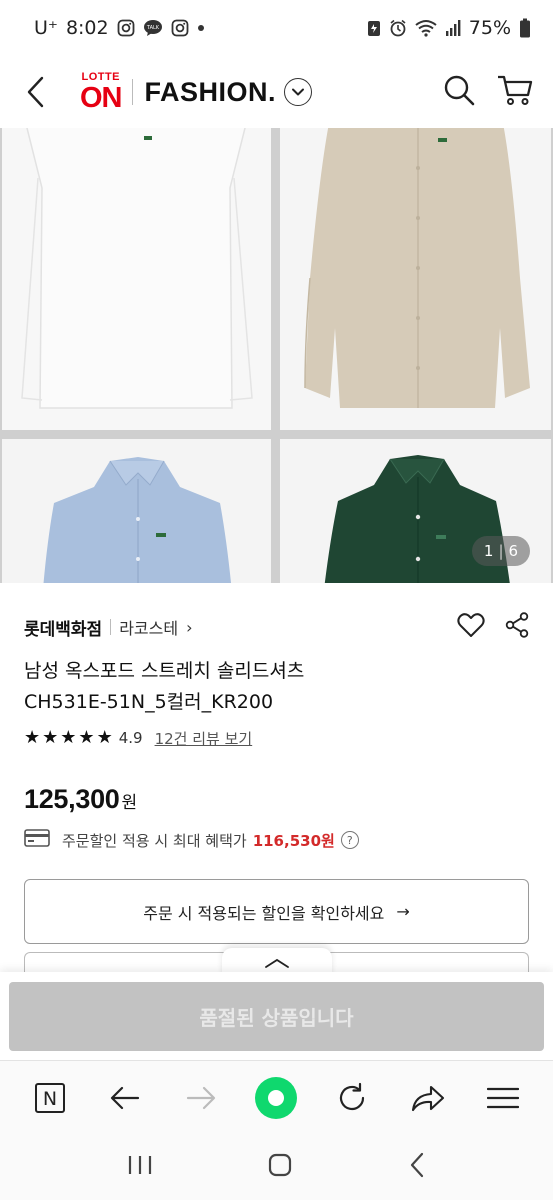 The width and height of the screenshot is (553, 1200). I want to click on hamburger-menu-icon, so click(503, 1097).